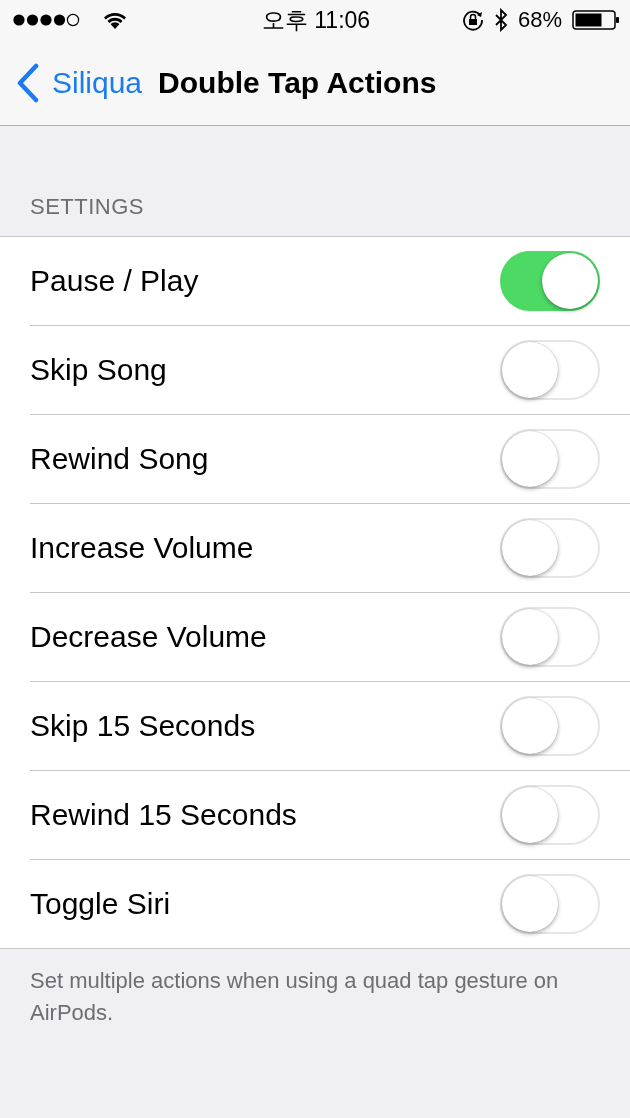 Image resolution: width=630 pixels, height=1118 pixels. I want to click on rotation-lock-icon, so click(472, 20).